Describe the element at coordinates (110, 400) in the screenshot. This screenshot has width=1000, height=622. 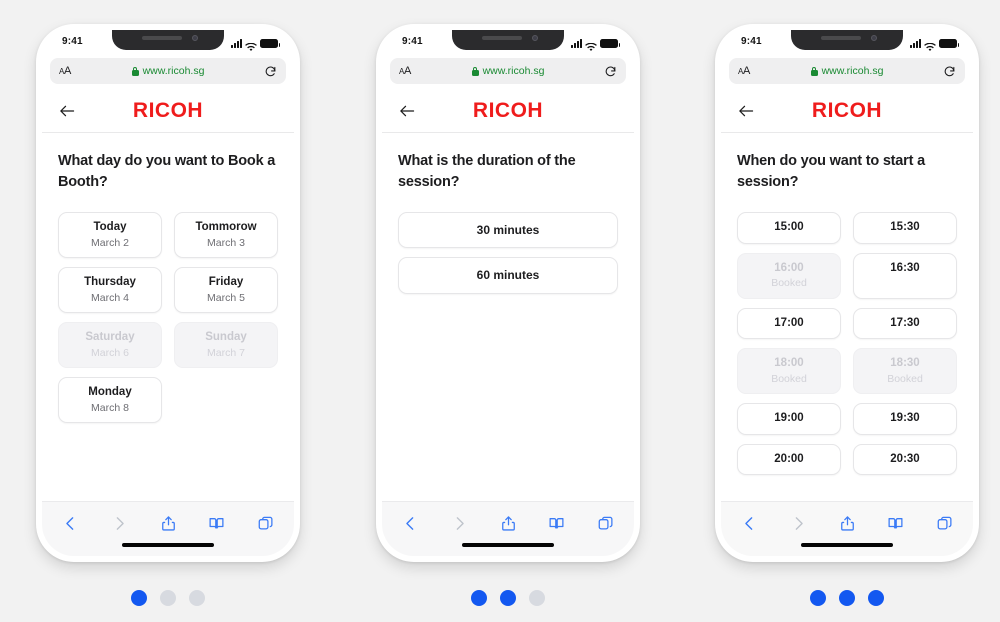
I see `option-button: Monday March 8` at that location.